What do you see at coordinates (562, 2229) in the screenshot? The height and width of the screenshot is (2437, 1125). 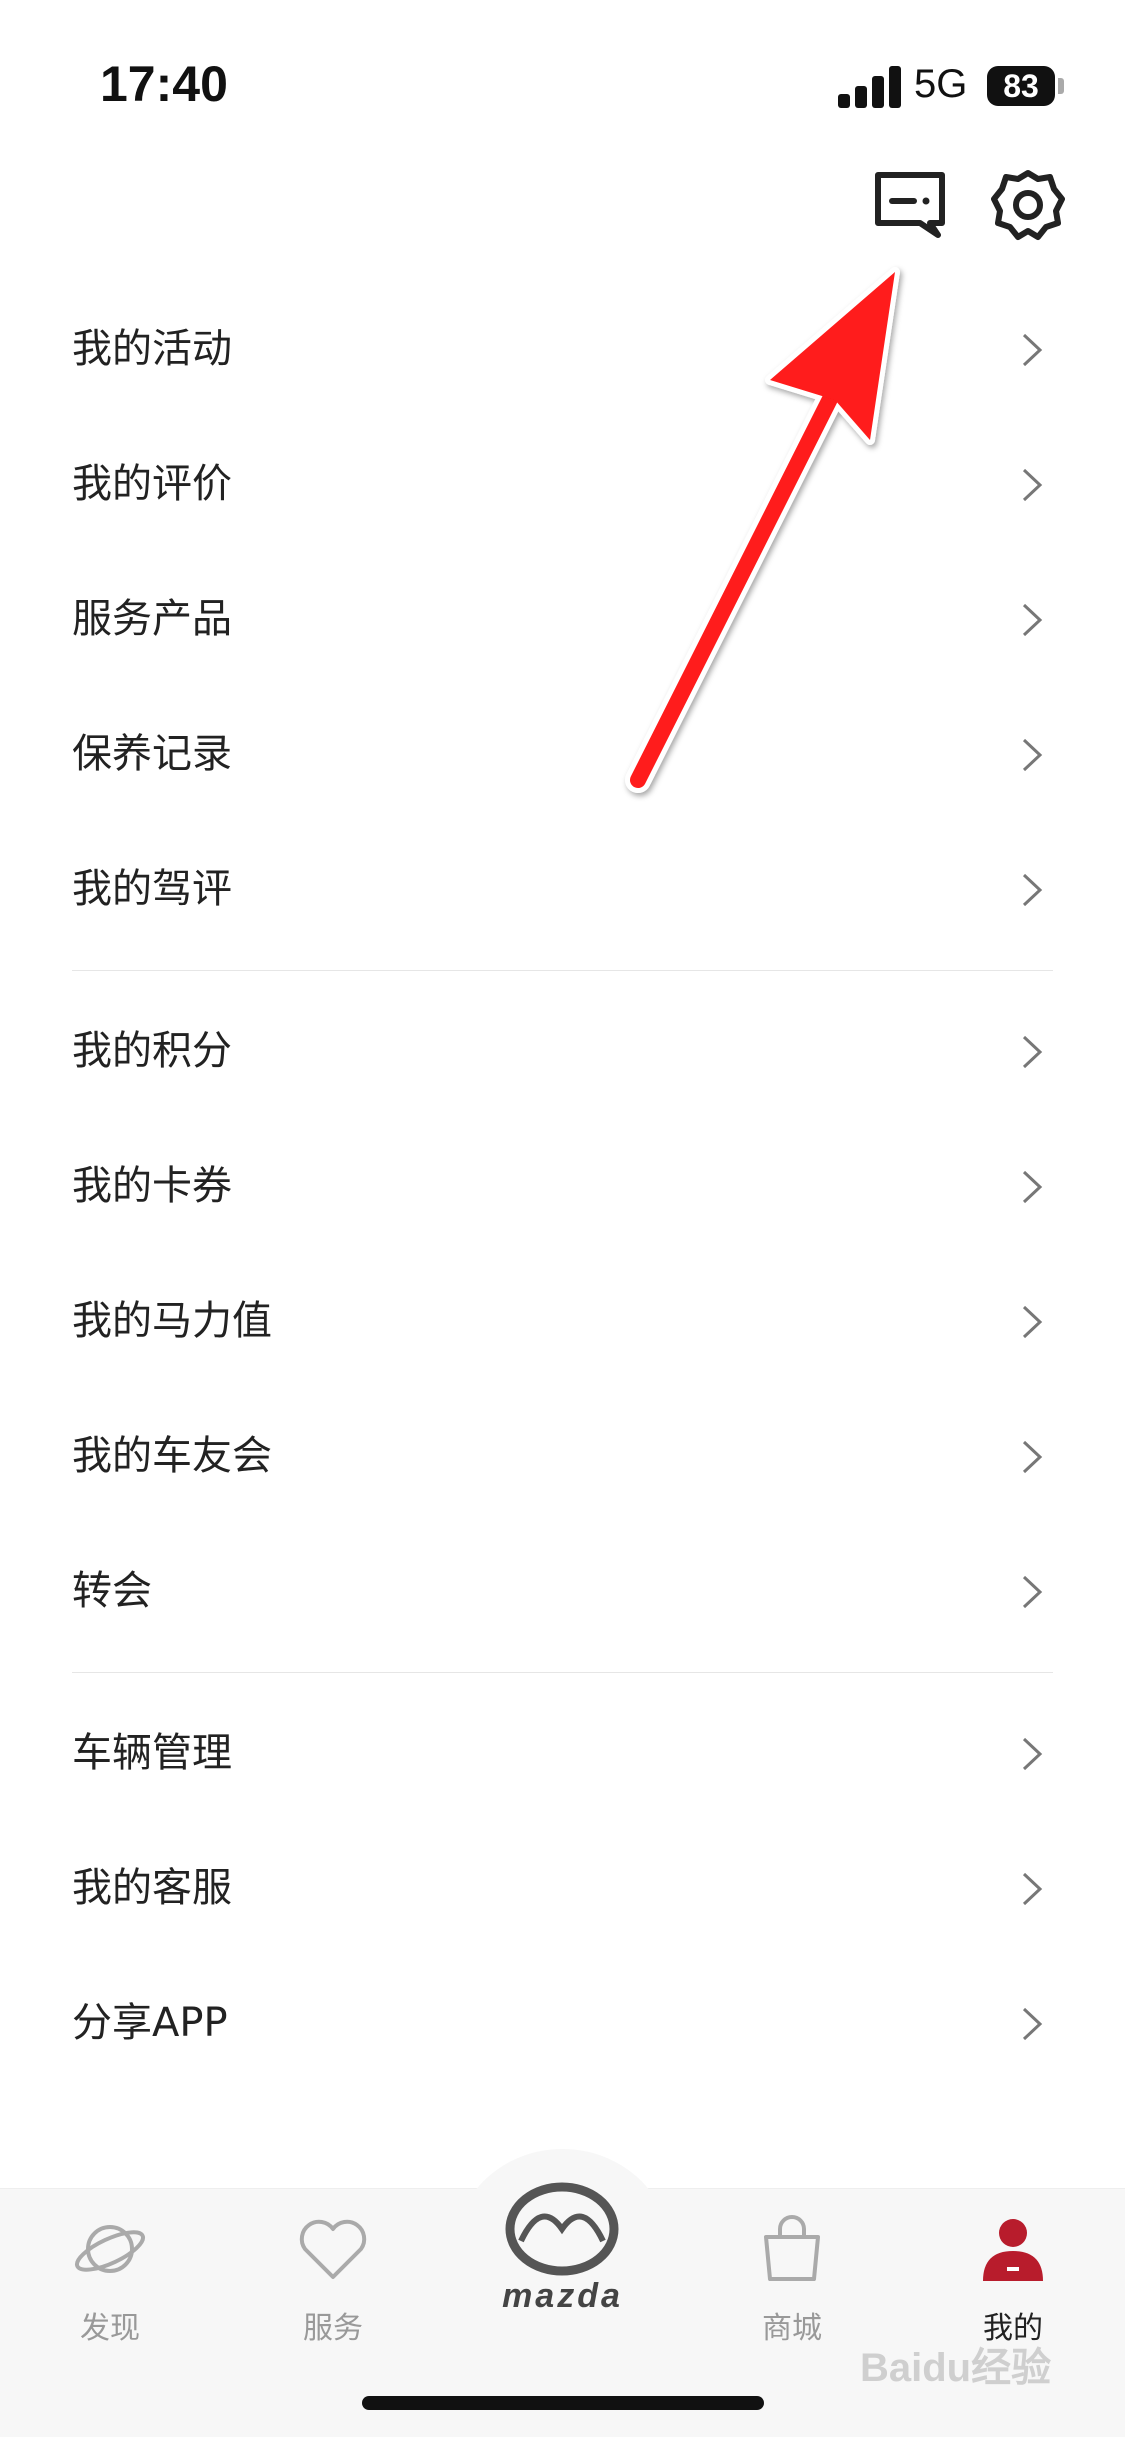 I see `mazda-logo-icon` at bounding box center [562, 2229].